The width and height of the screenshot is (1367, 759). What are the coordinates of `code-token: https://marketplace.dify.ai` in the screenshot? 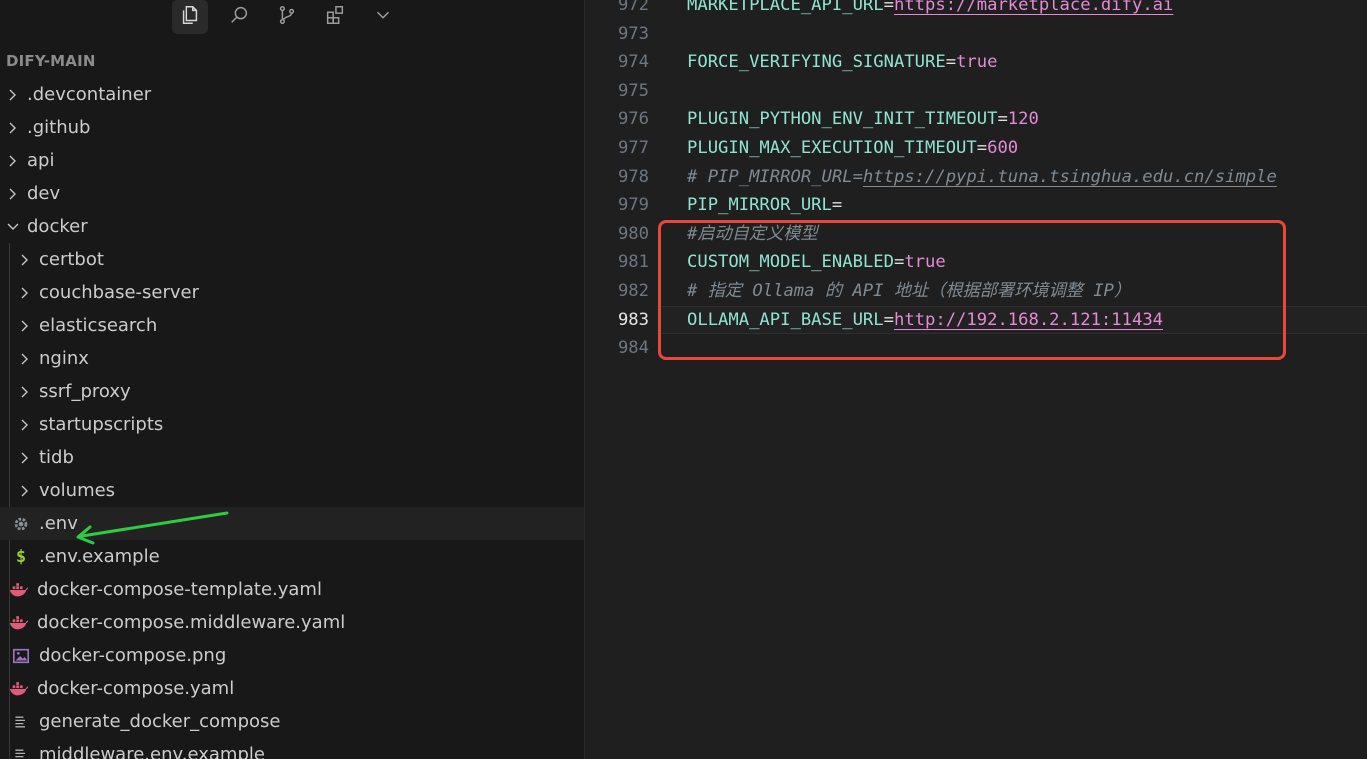 It's located at (1033, 7).